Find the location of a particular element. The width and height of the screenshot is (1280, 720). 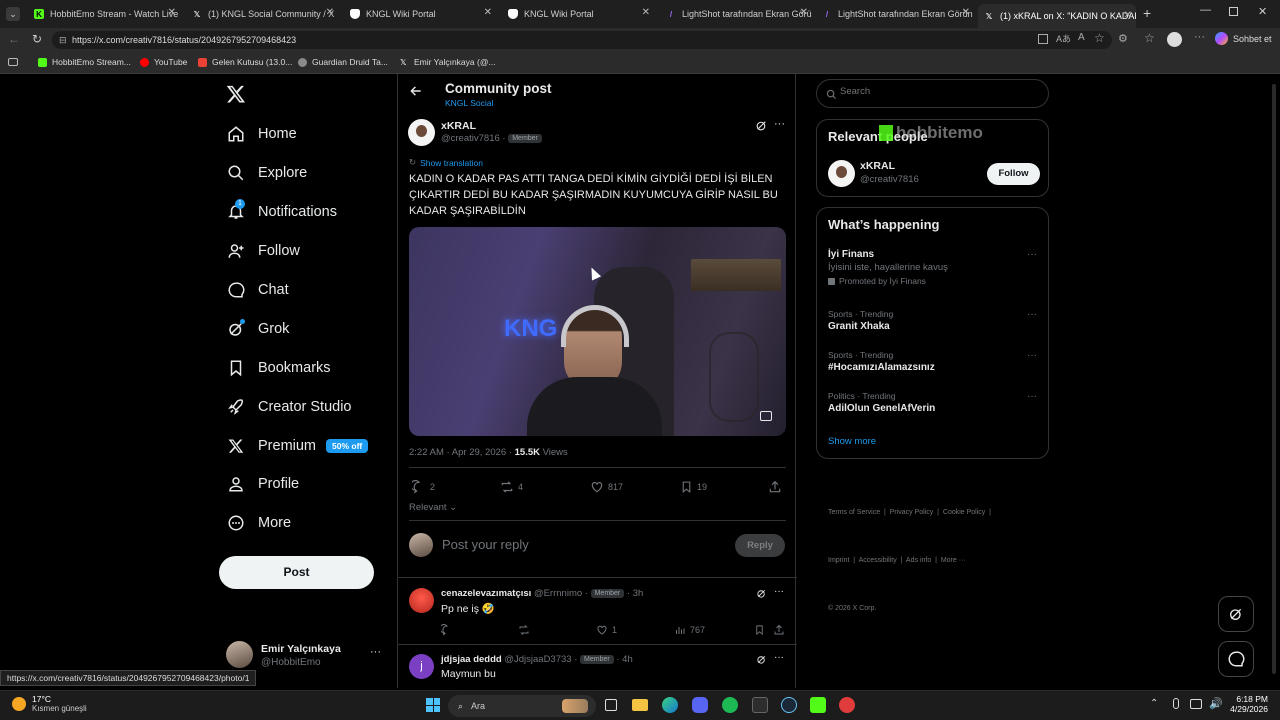

bookmark-action: 19 is located at coordinates (693, 487).